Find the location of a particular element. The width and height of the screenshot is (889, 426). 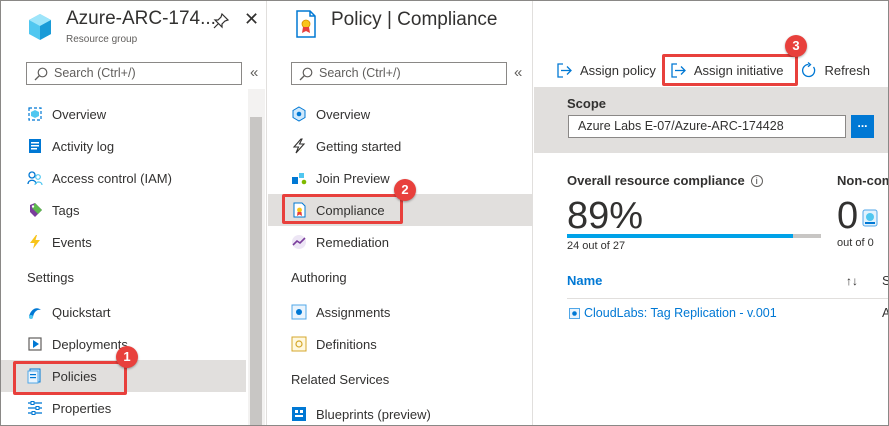

info-icon: i is located at coordinates (756, 181).